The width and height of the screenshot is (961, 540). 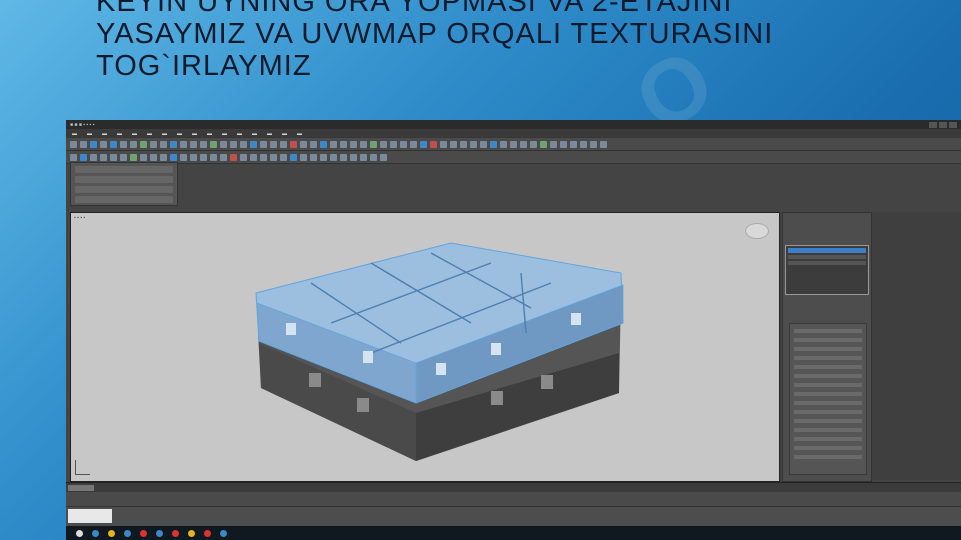 What do you see at coordinates (435, 34) in the screenshot?
I see `slide-title-line: YASAYMIZ VA UVWMAP ORQALI TEXTURASINI` at bounding box center [435, 34].